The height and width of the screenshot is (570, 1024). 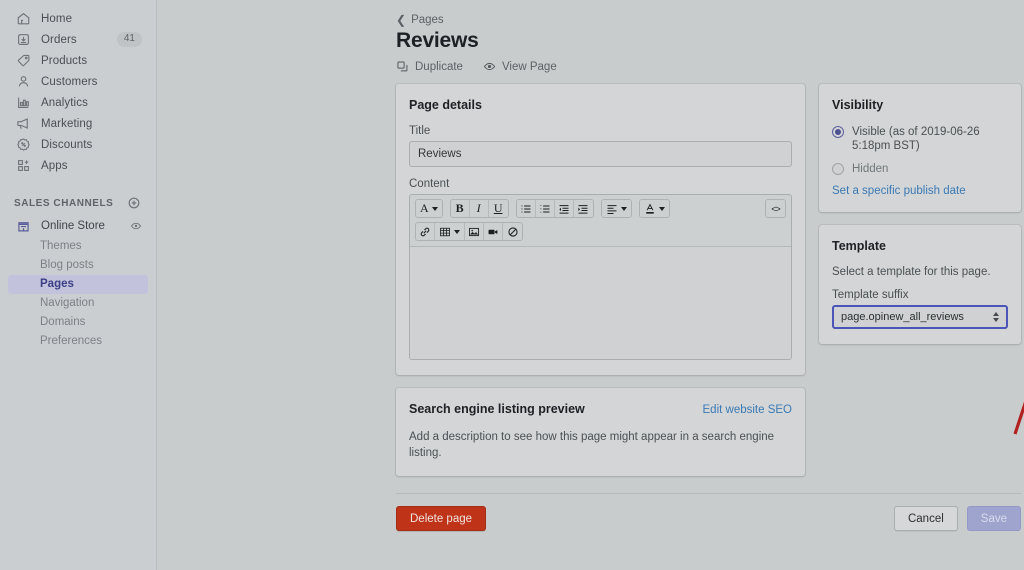 What do you see at coordinates (78, 265) in the screenshot?
I see `sidebar-item-blog-posts: Blog posts` at bounding box center [78, 265].